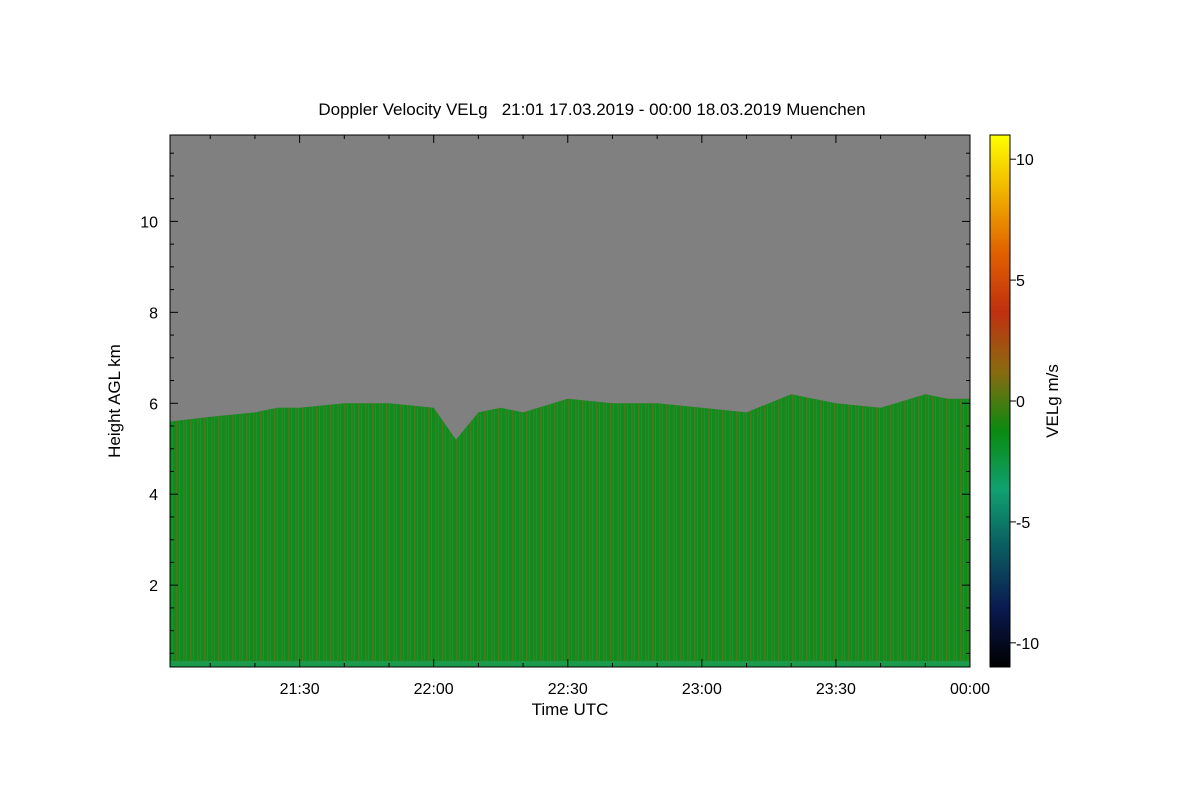 The height and width of the screenshot is (800, 1200). Describe the element at coordinates (1025, 160) in the screenshot. I see `colorbar-tick-label: 10` at that location.